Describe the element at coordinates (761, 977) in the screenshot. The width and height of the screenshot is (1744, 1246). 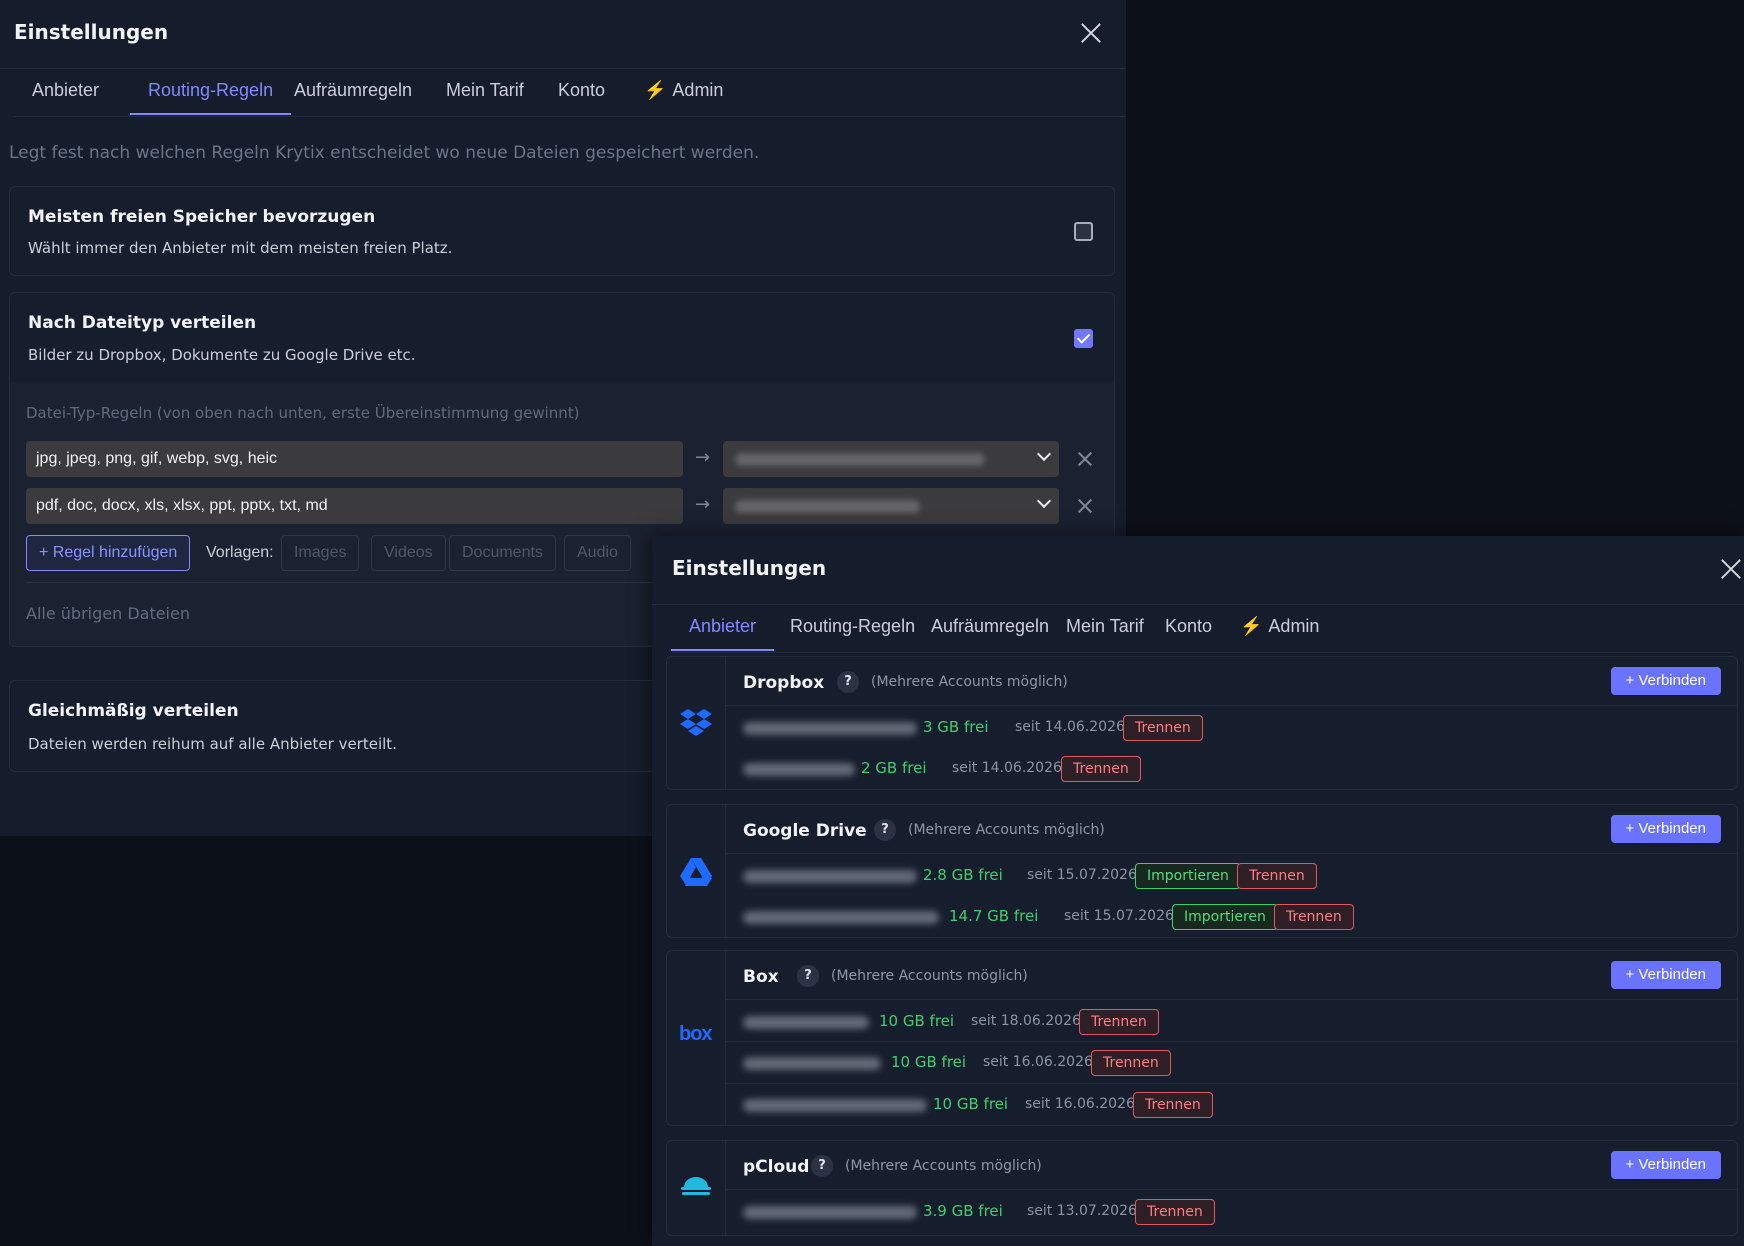
I see `provider-name: Box` at that location.